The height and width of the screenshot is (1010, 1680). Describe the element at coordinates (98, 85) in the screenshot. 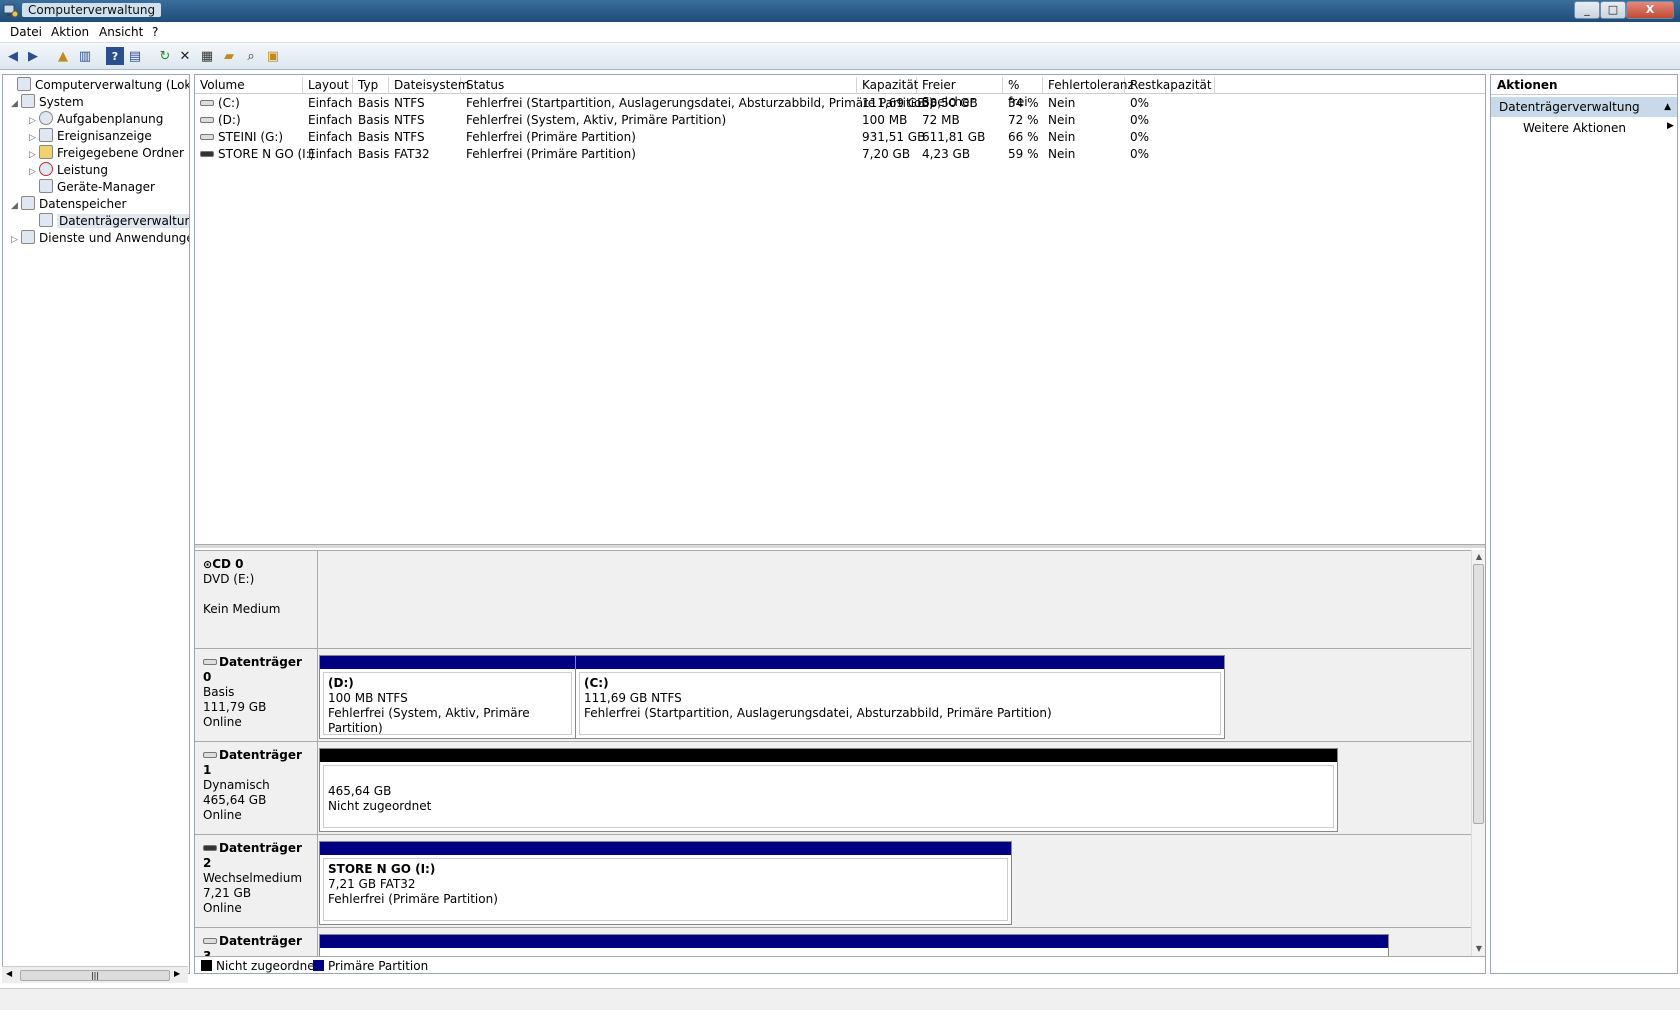

I see `tree-node-computerverwaltung: Computerverwaltung (Lokal)` at that location.